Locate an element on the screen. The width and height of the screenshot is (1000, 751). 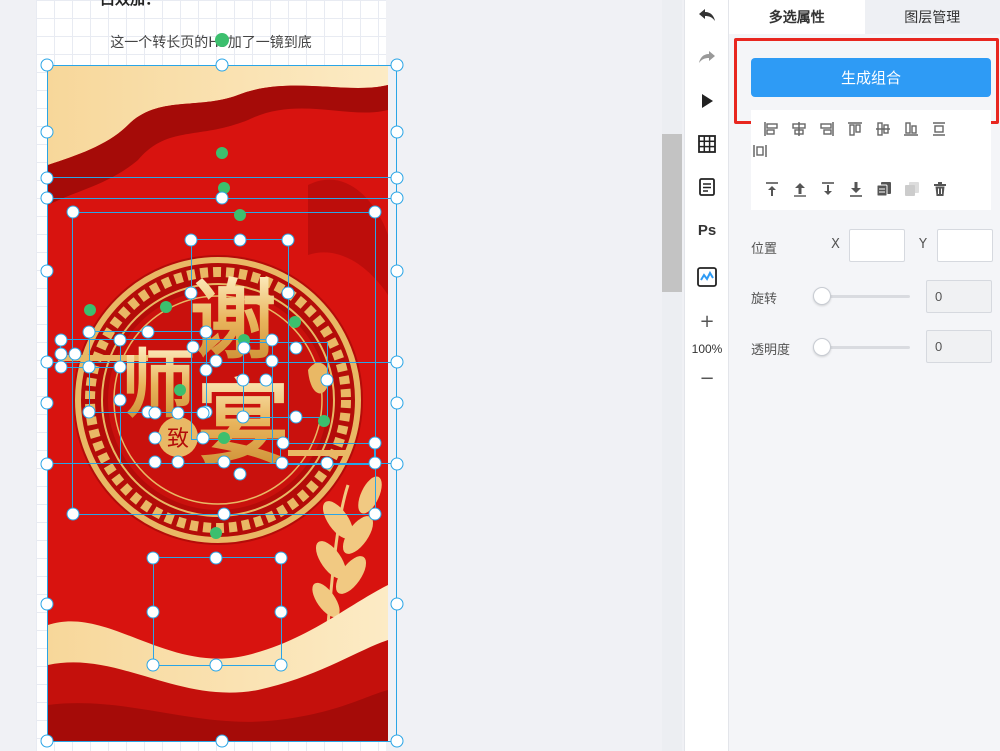
align-top-icon is located at coordinates (855, 129).